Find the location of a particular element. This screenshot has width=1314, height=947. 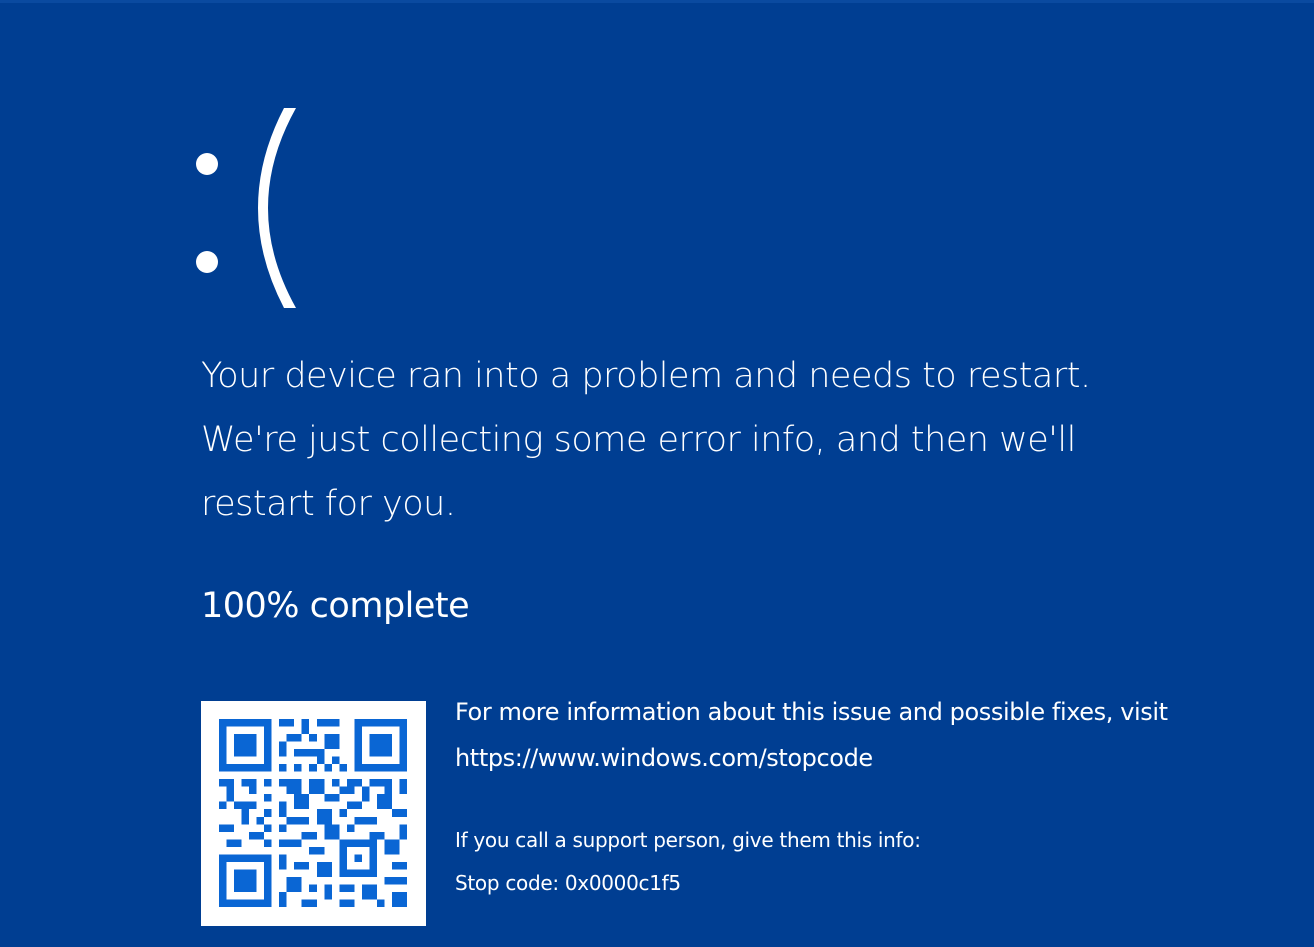

qr-code is located at coordinates (313, 813).